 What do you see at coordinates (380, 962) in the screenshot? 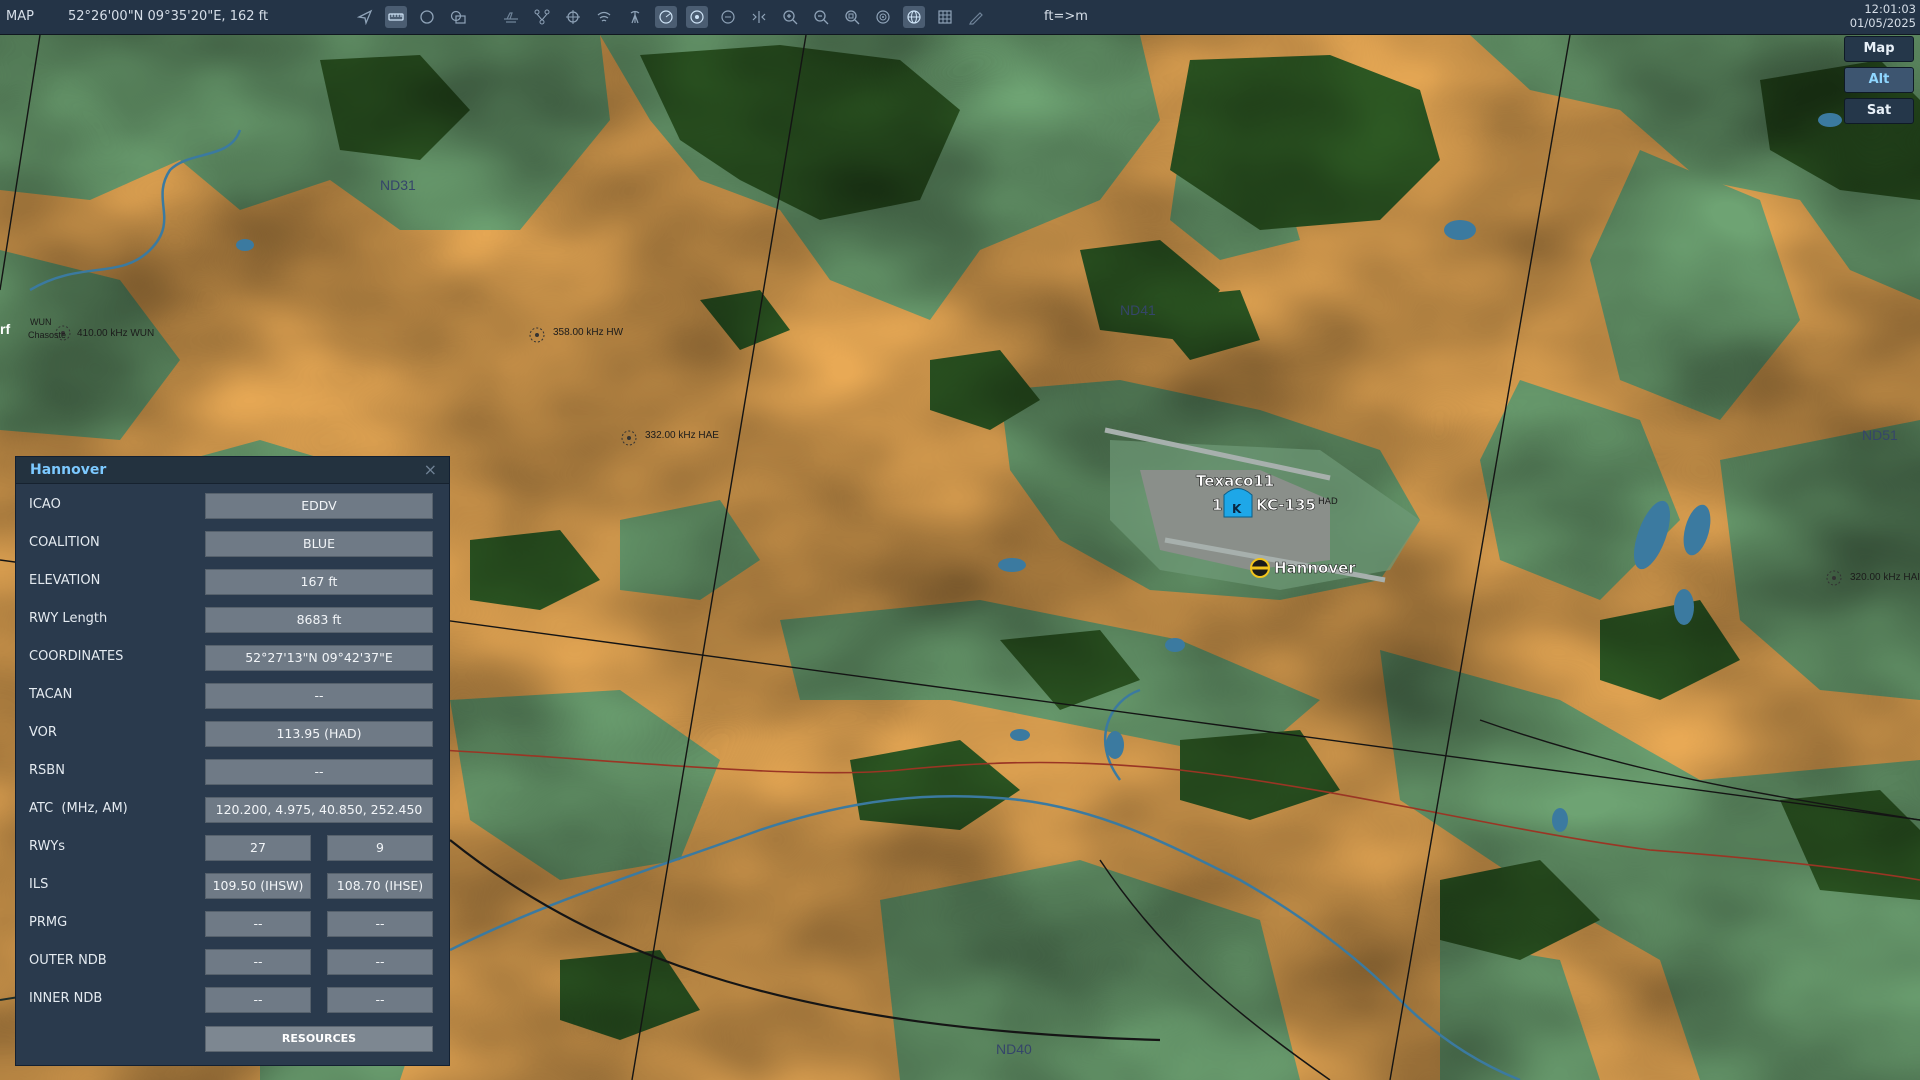
I see `value-outer-ndb-2: --` at bounding box center [380, 962].